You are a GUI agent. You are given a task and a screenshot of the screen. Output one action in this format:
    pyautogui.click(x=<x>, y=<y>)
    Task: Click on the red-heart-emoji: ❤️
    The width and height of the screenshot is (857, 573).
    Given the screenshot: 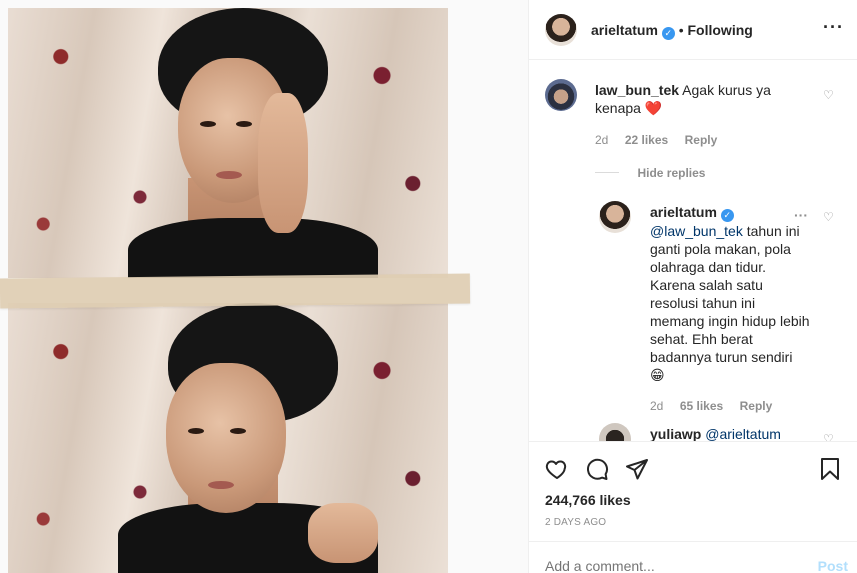 What is the action you would take?
    pyautogui.click(x=653, y=108)
    